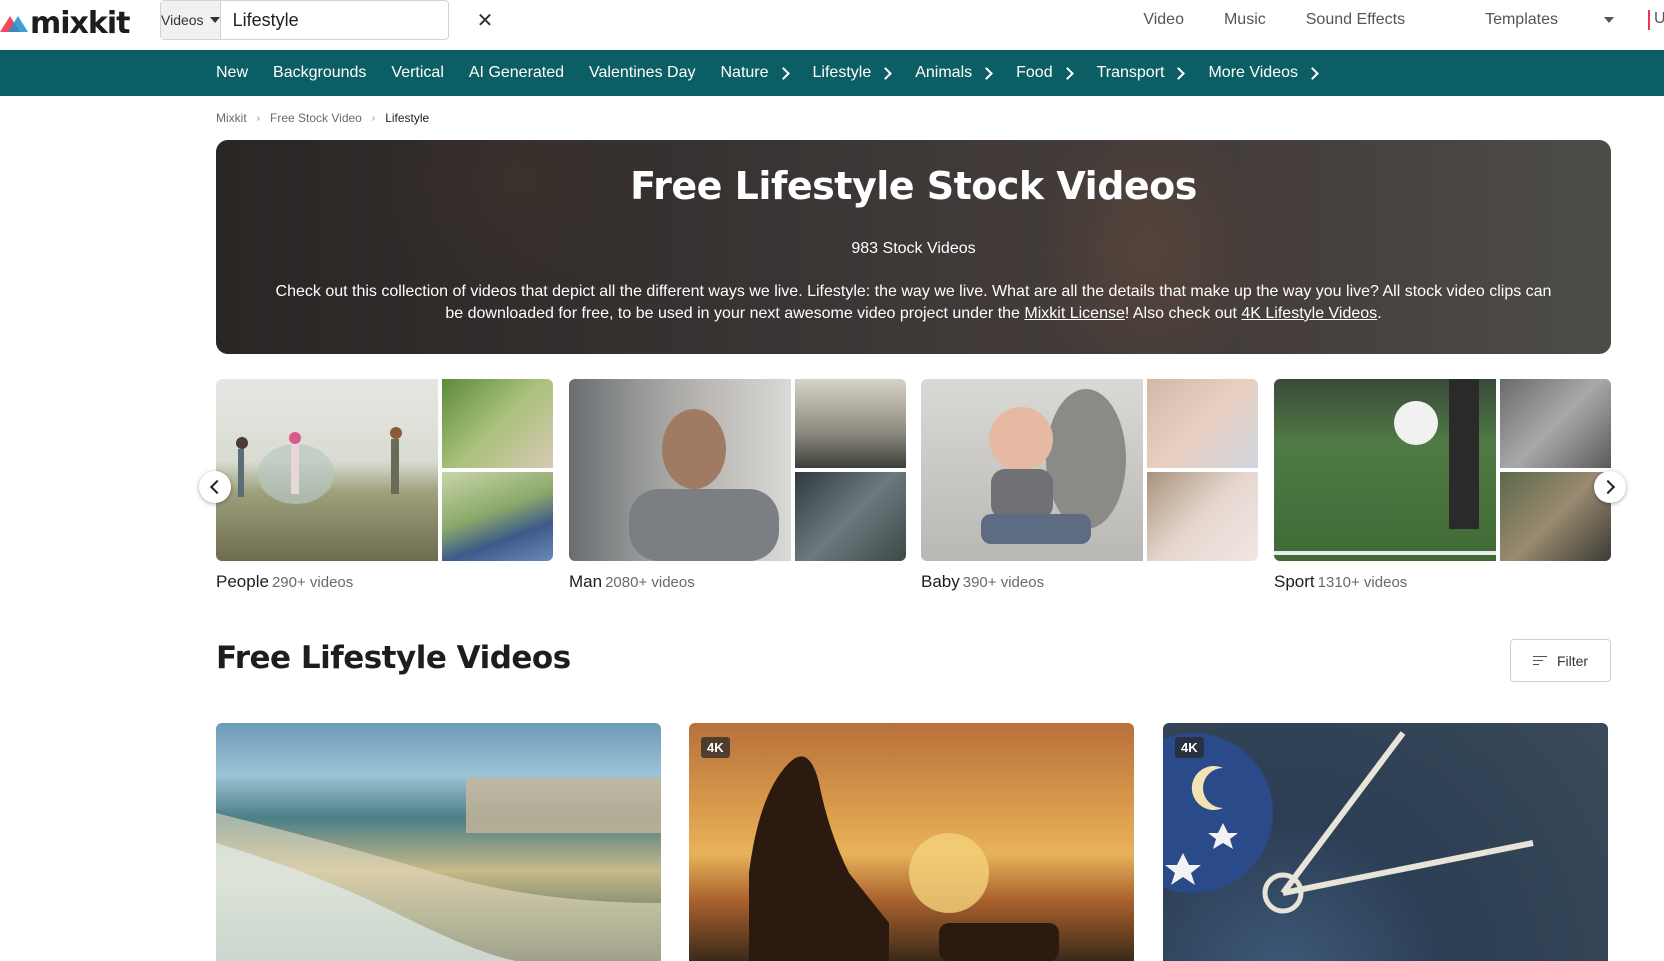 The image size is (1664, 961). What do you see at coordinates (1529, 20) in the screenshot?
I see `nav-templates: Templates` at bounding box center [1529, 20].